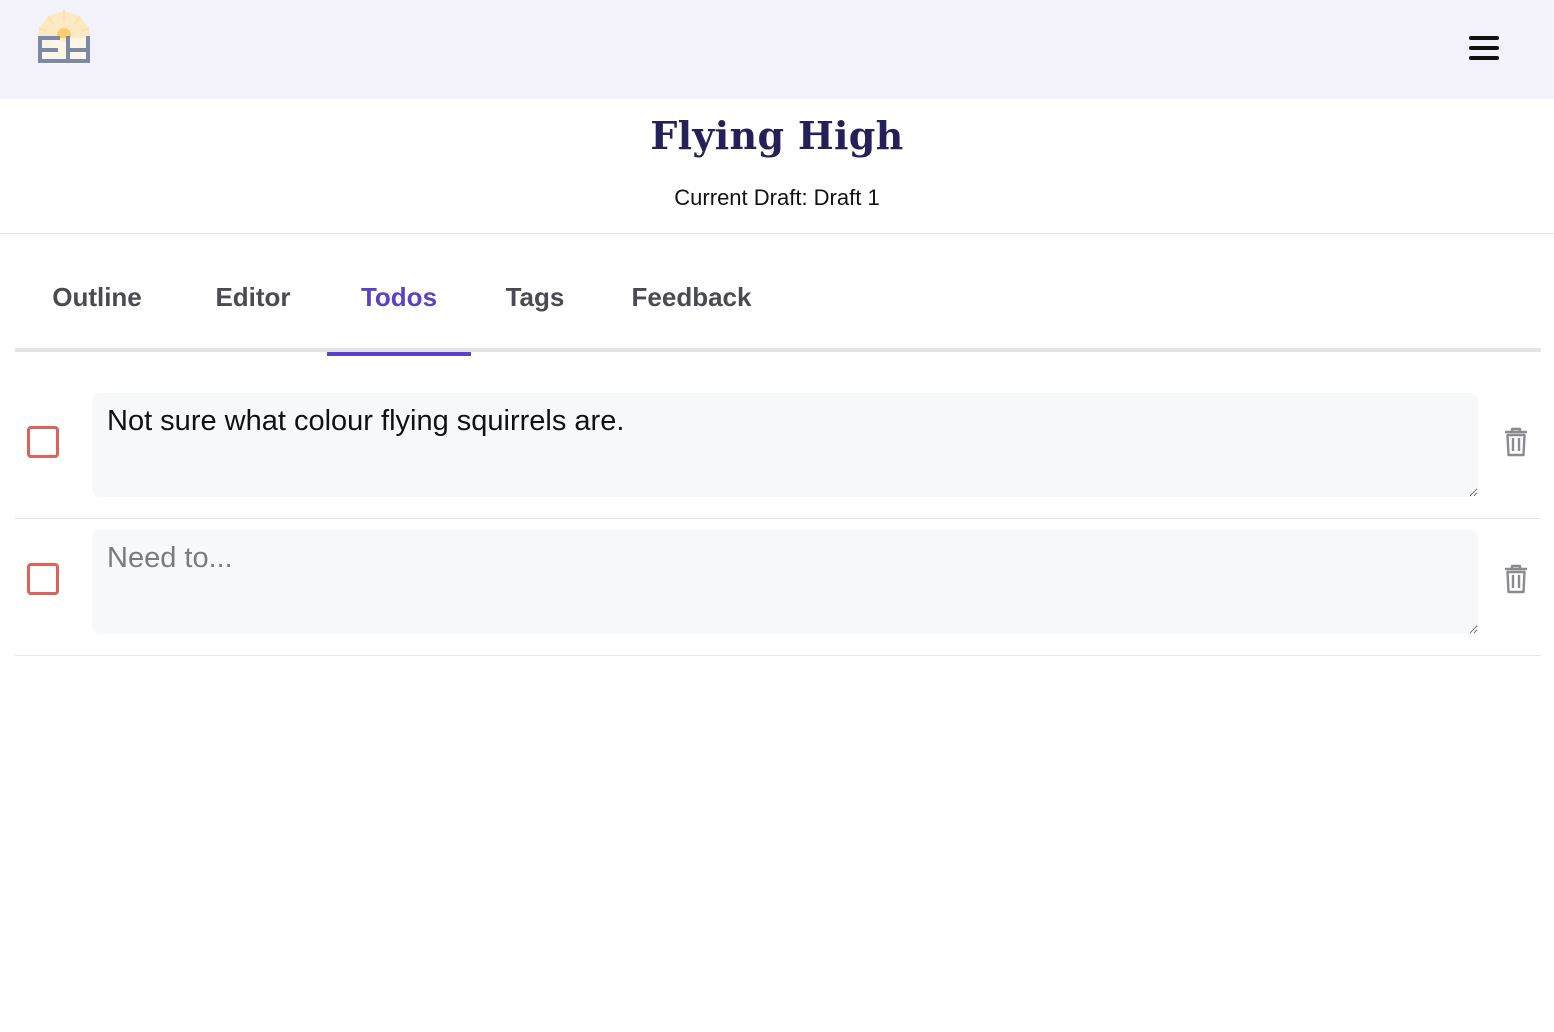 This screenshot has width=1554, height=1032. I want to click on tab-editor: Editor, so click(253, 306).